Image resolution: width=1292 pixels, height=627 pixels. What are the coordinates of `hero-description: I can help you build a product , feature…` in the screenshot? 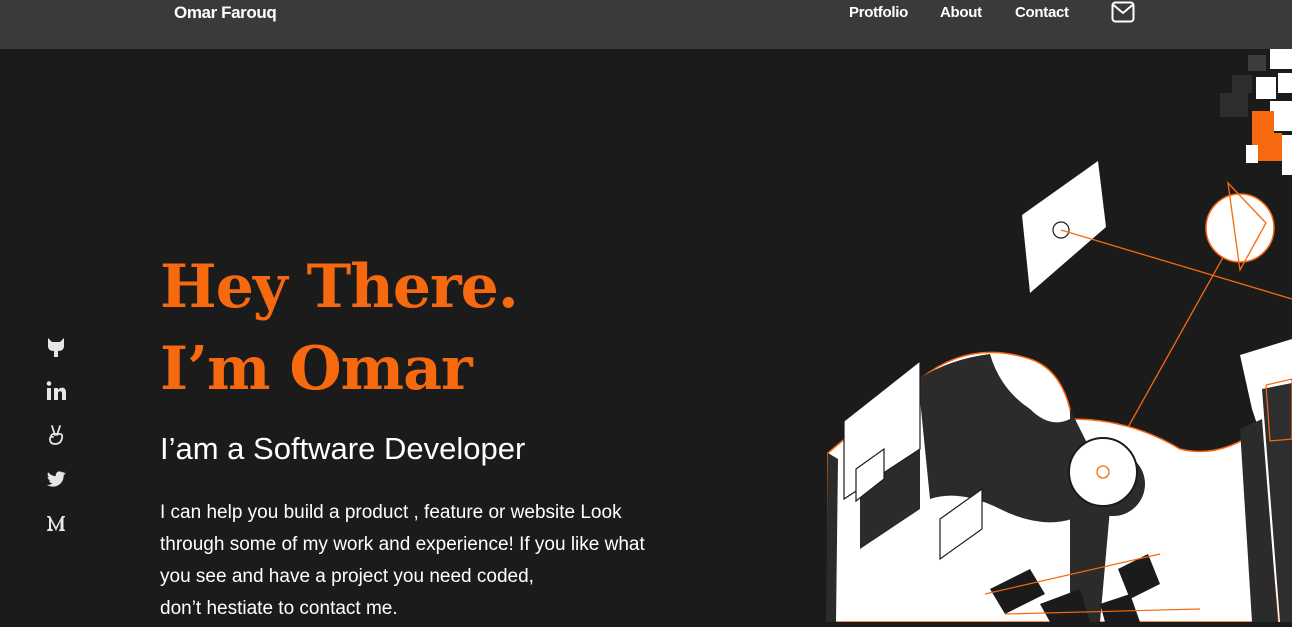 It's located at (430, 561).